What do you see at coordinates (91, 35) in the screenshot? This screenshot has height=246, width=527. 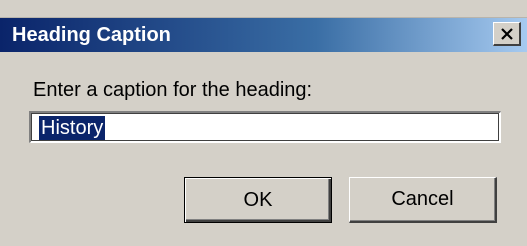 I see `dialog-title: Heading Caption` at bounding box center [91, 35].